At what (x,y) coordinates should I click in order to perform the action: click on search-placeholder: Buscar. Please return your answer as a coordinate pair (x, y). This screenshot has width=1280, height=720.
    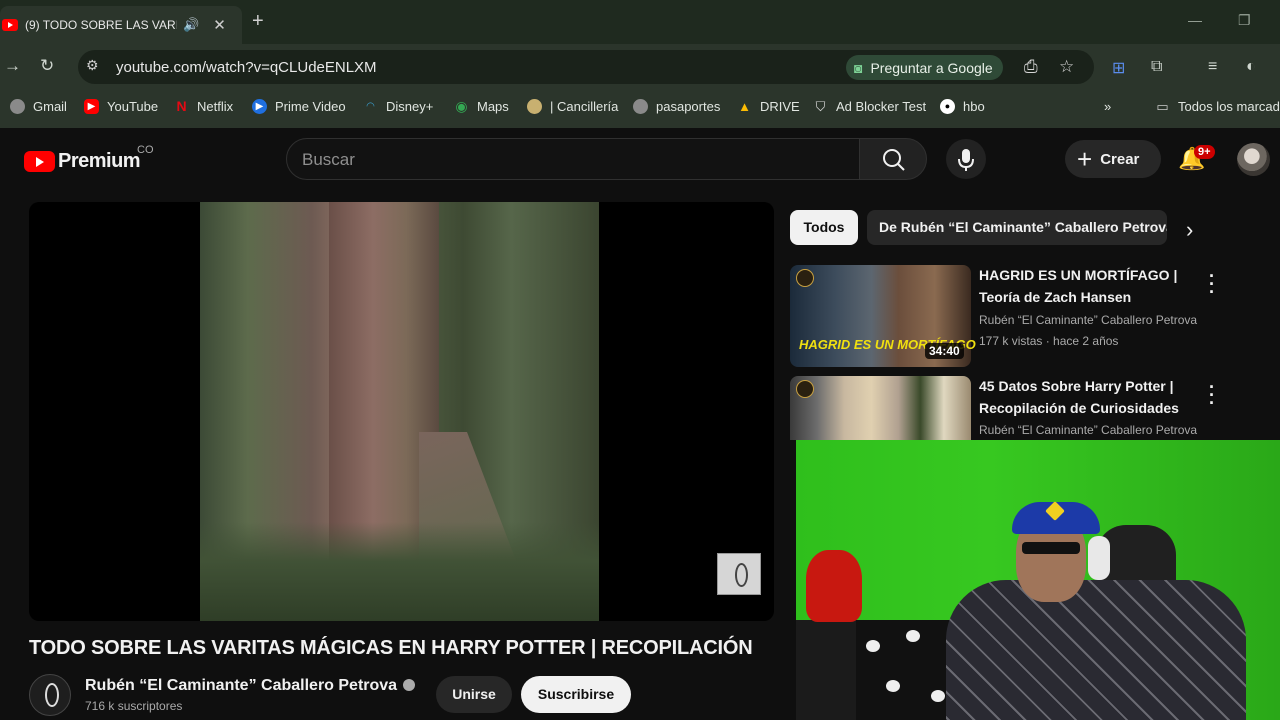
    Looking at the image, I should click on (328, 159).